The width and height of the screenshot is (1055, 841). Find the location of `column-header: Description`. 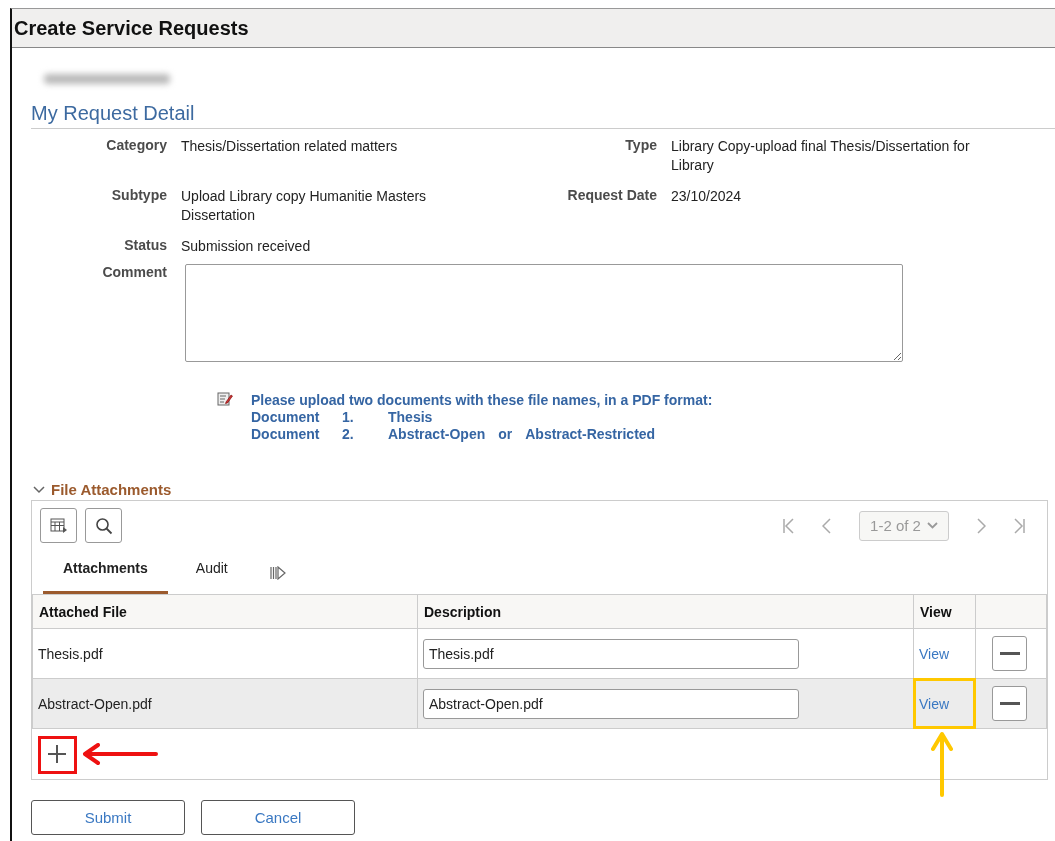

column-header: Description is located at coordinates (665, 611).